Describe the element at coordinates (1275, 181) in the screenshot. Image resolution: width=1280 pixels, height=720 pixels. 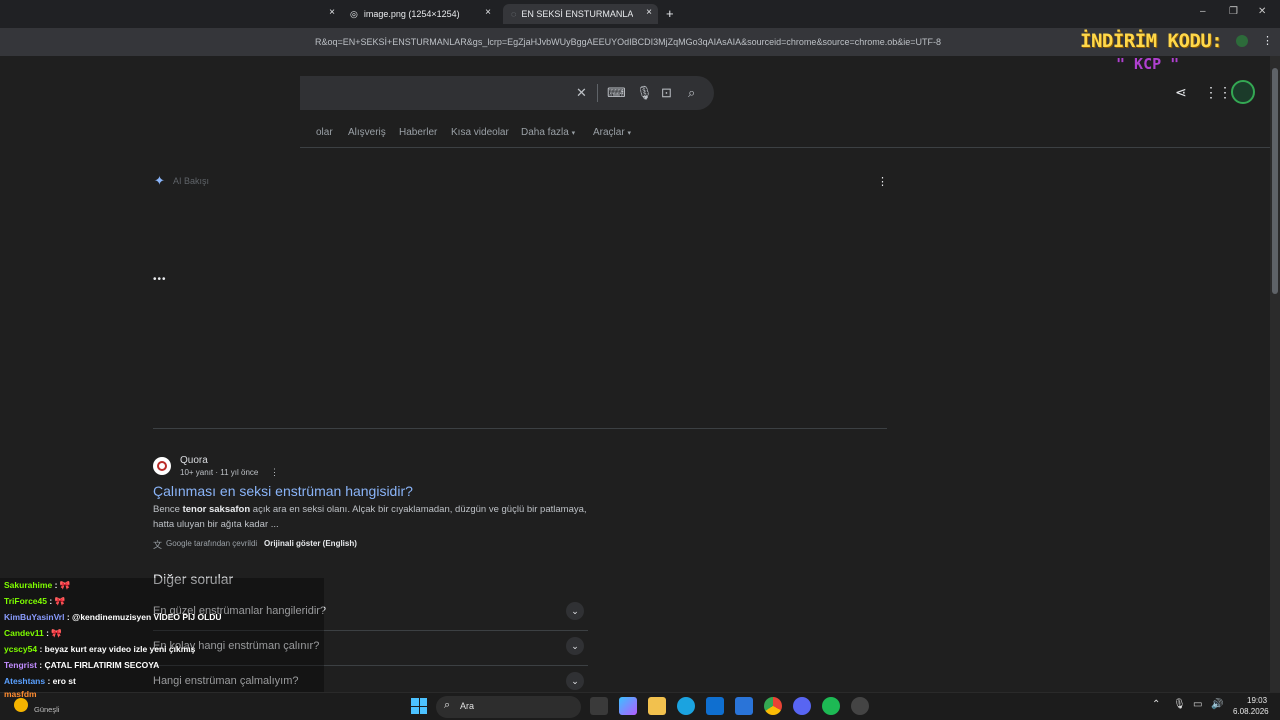
I see `scrollbar-thumb` at that location.